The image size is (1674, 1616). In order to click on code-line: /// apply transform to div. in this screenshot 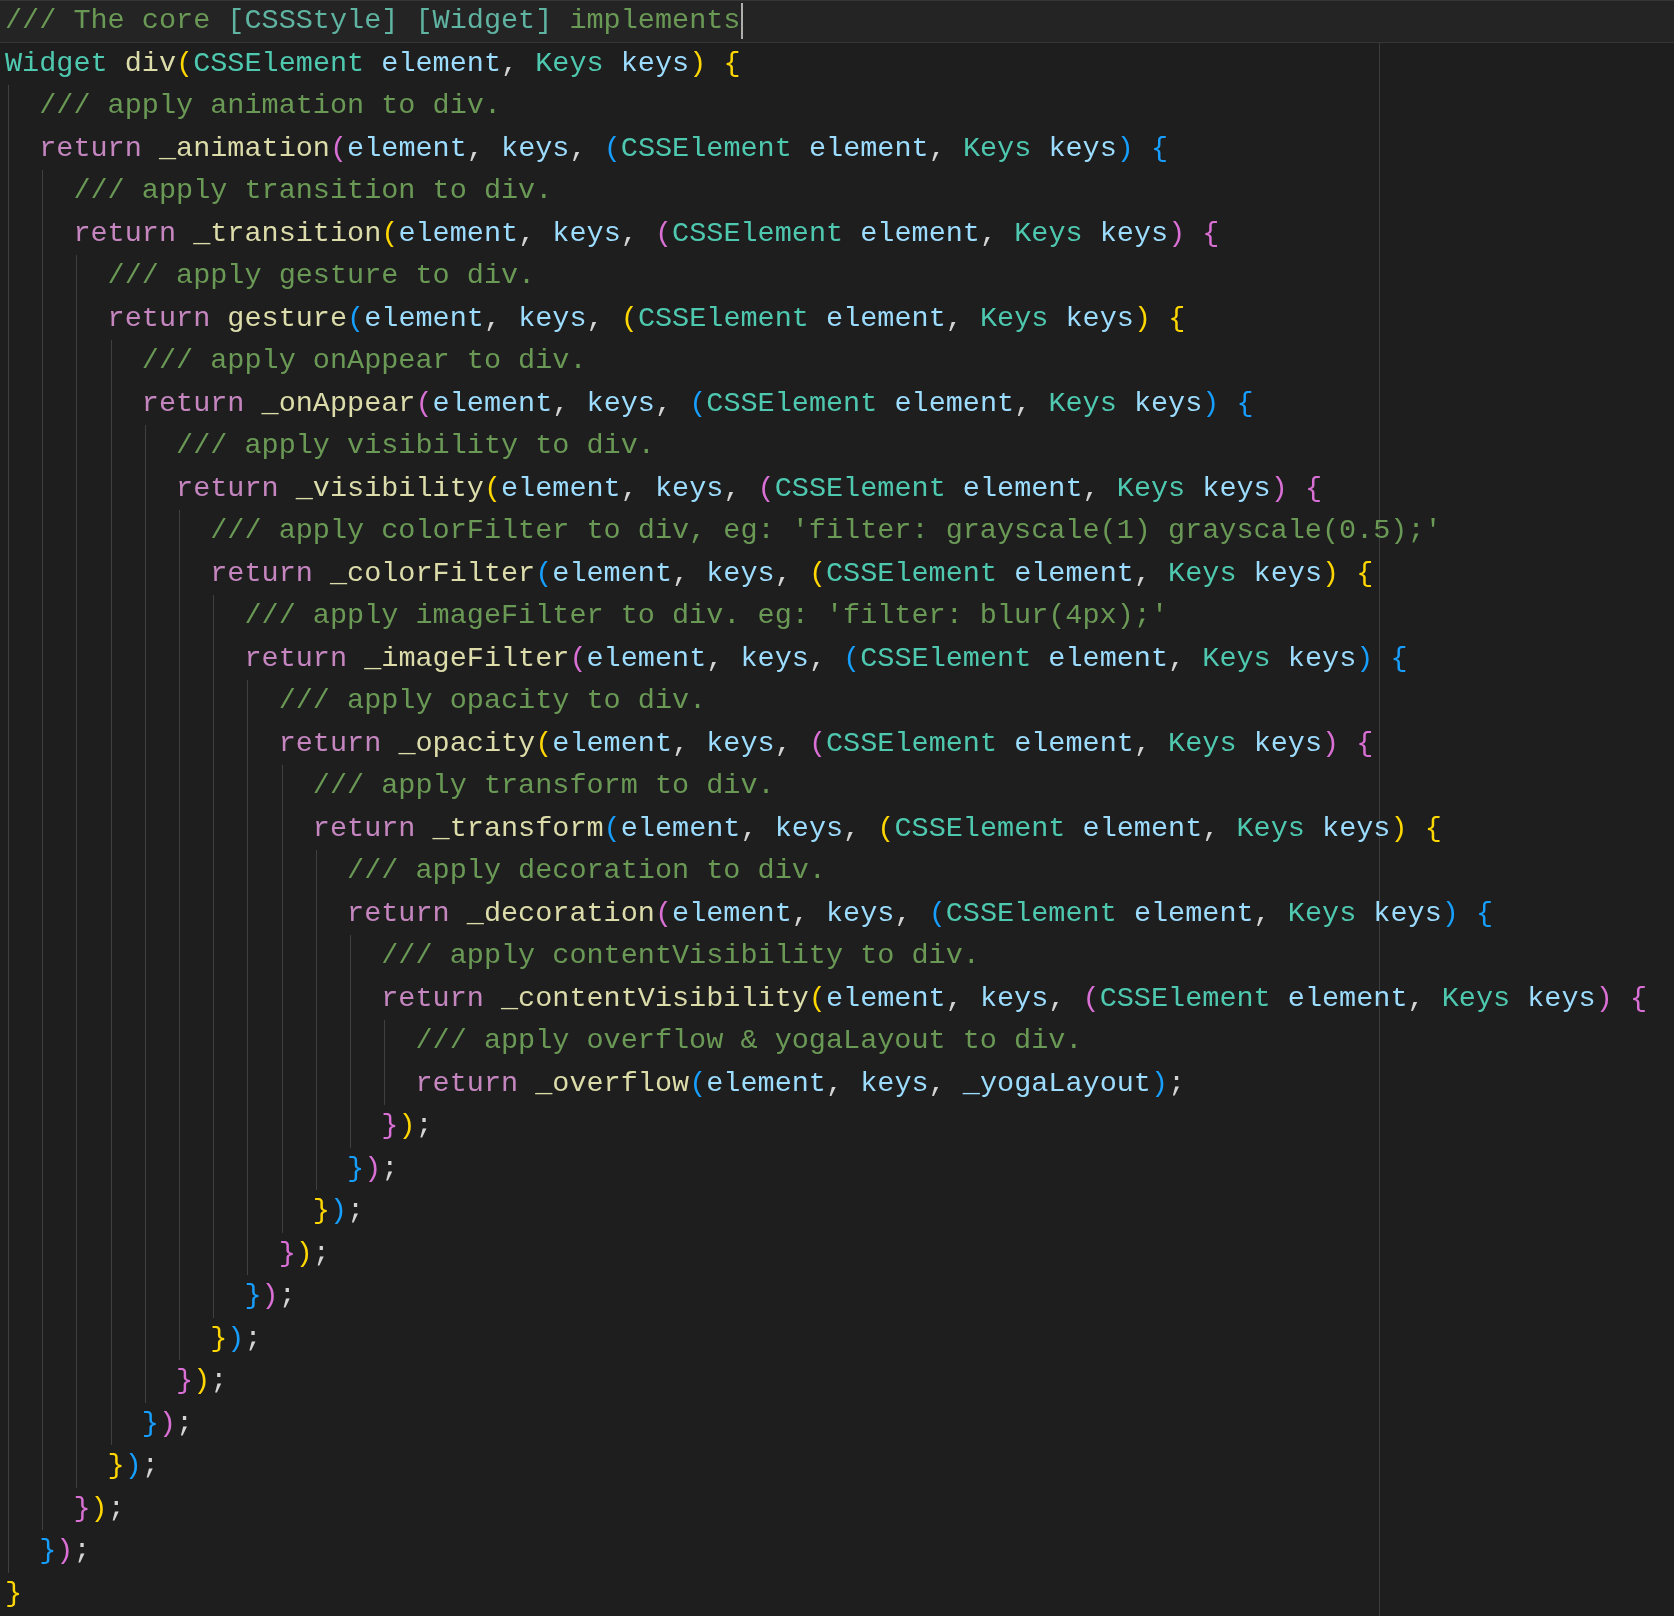, I will do `click(543, 785)`.